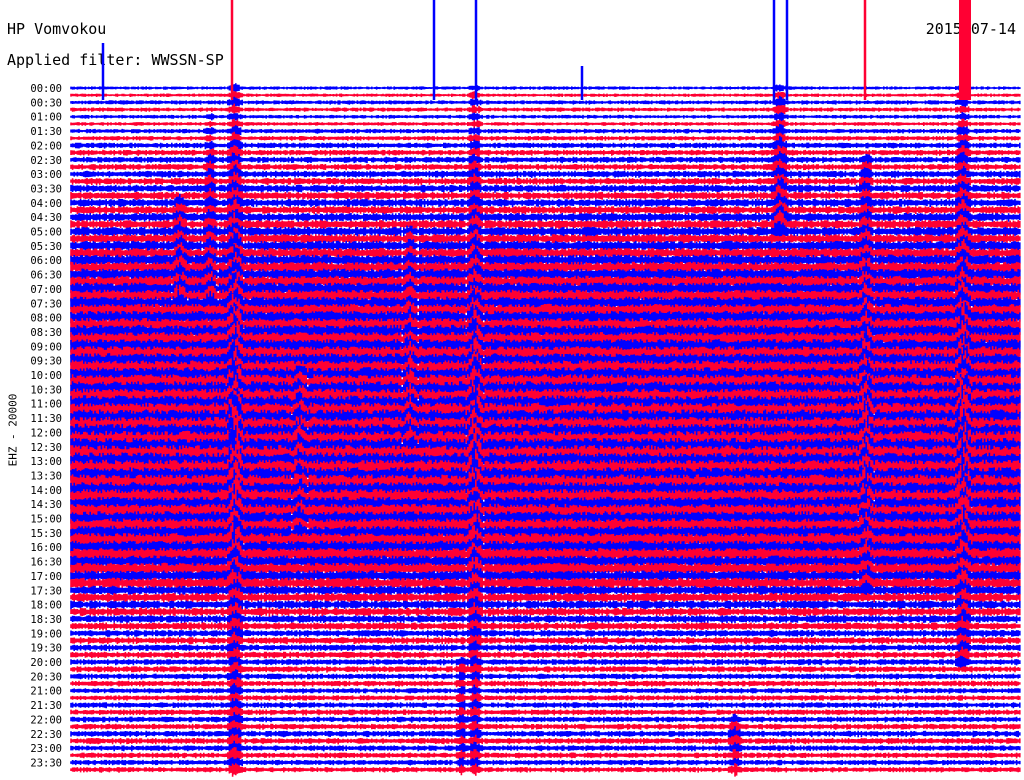  Describe the element at coordinates (46, 763) in the screenshot. I see `time-tick-label: 23:30` at that location.